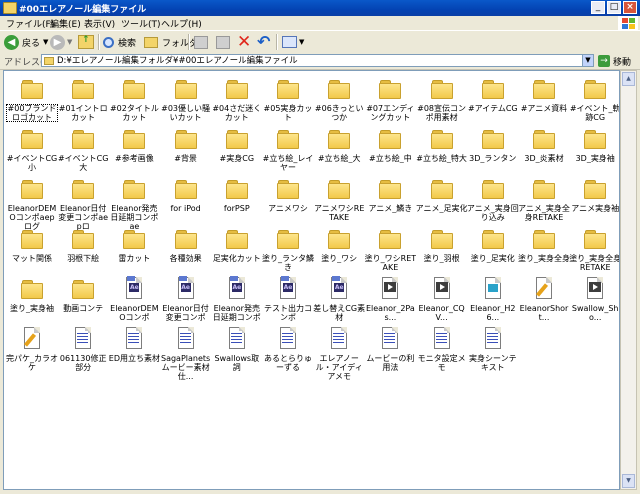  What do you see at coordinates (544, 144) in the screenshot?
I see `folder-item: 3D_炎素材` at bounding box center [544, 144].